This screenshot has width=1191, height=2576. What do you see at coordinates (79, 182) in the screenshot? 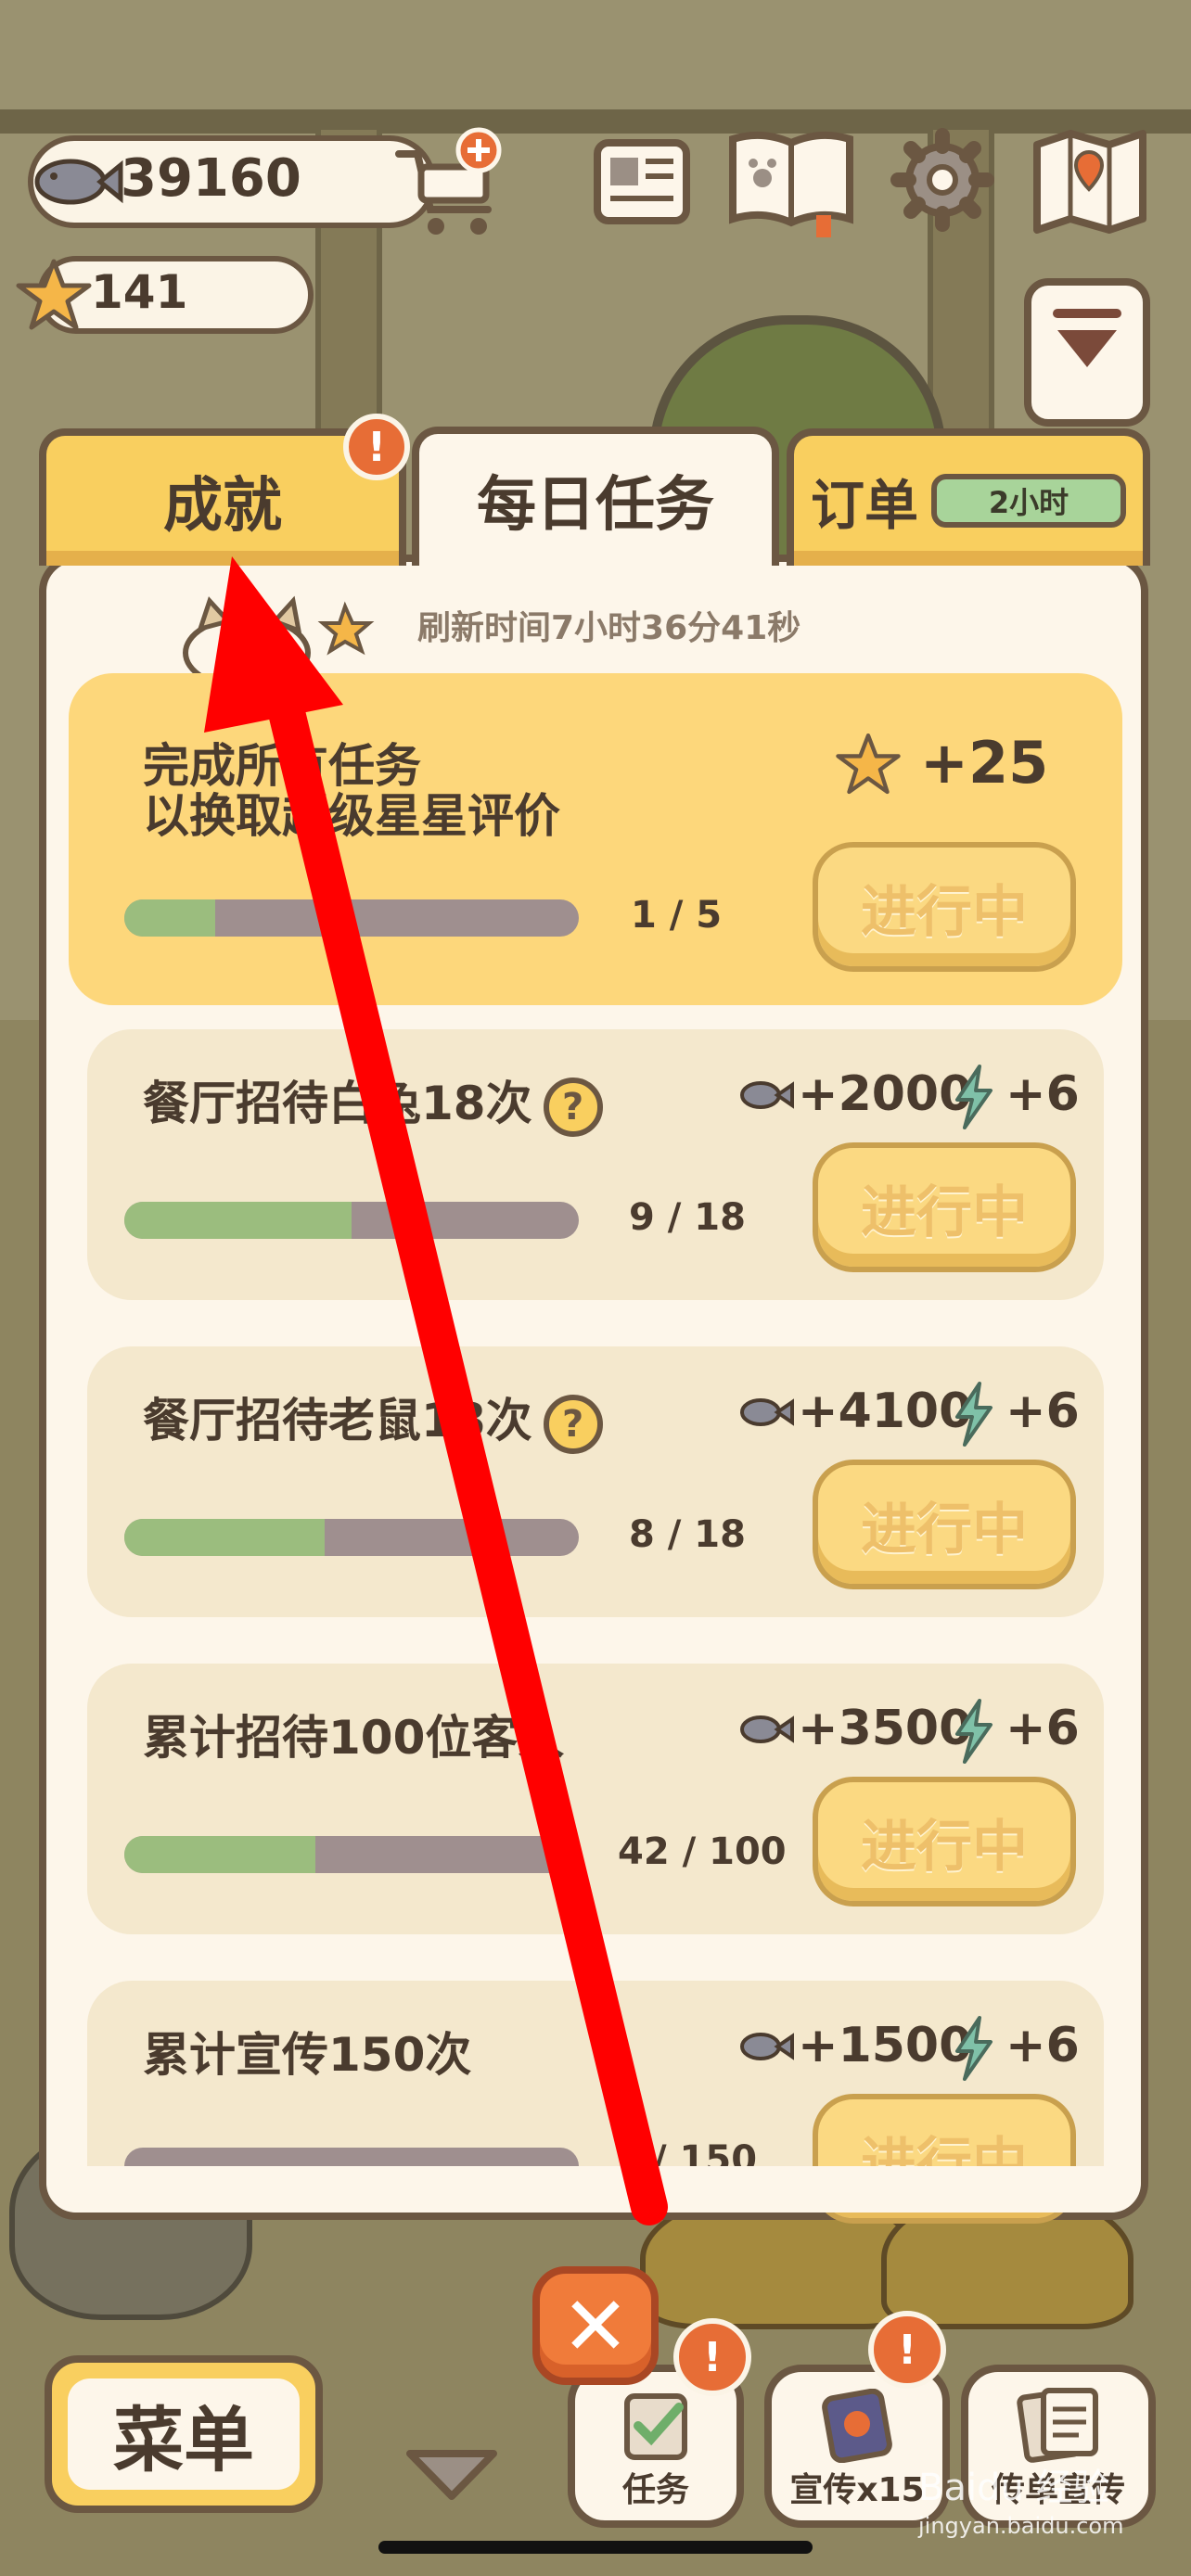
I see `fish-icon` at bounding box center [79, 182].